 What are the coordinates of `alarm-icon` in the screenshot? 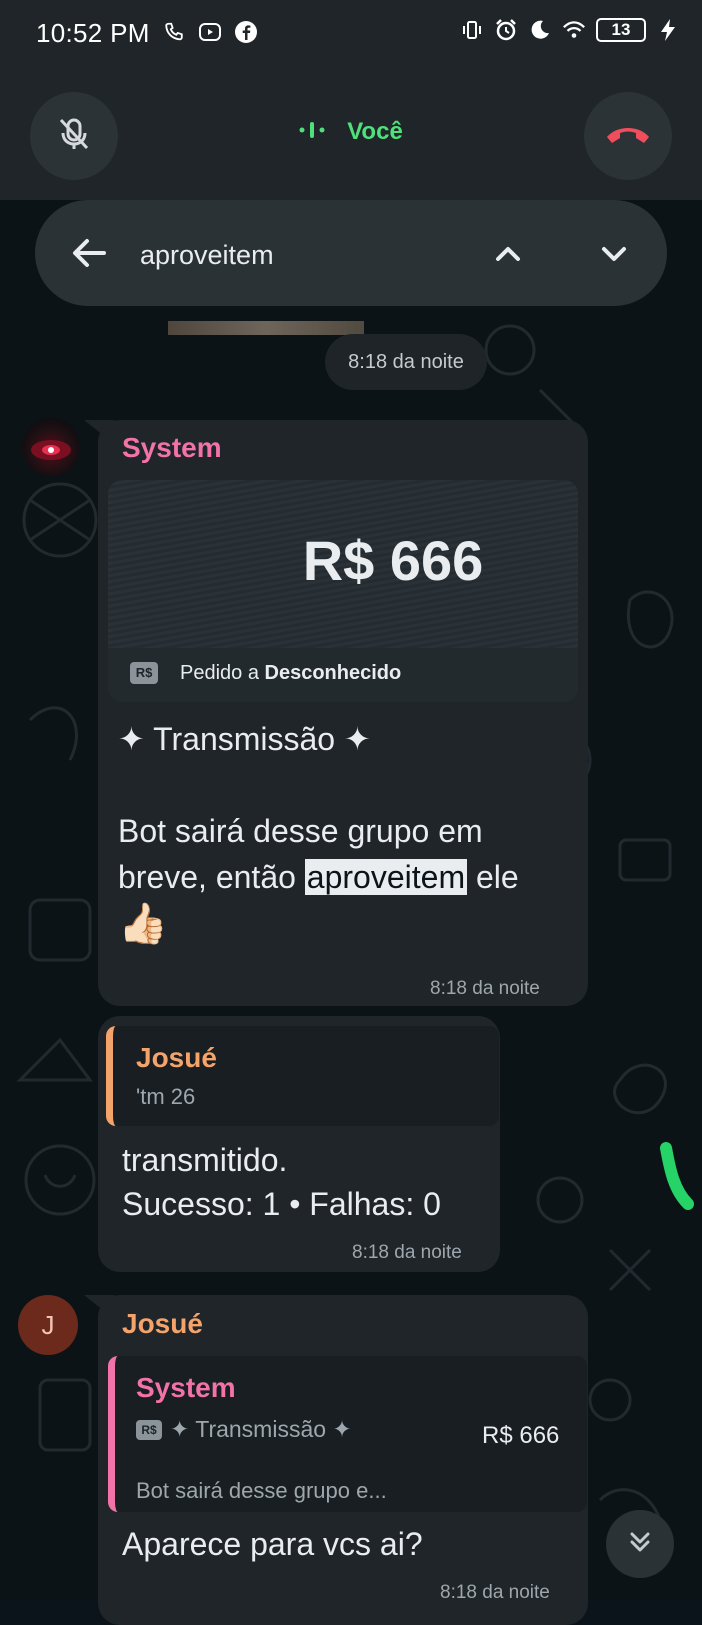 It's located at (506, 30).